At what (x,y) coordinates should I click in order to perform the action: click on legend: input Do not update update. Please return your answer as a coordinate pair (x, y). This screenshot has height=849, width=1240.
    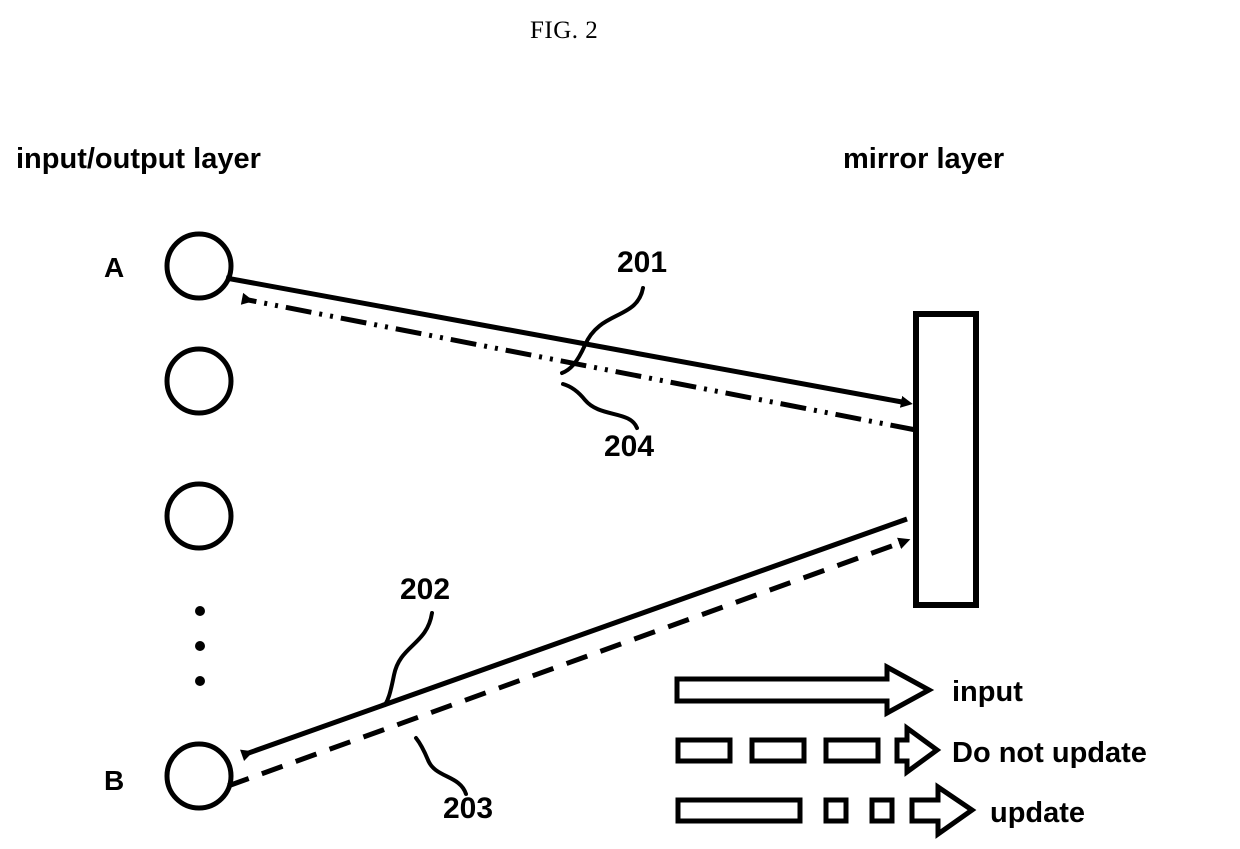
    Looking at the image, I should click on (910, 750).